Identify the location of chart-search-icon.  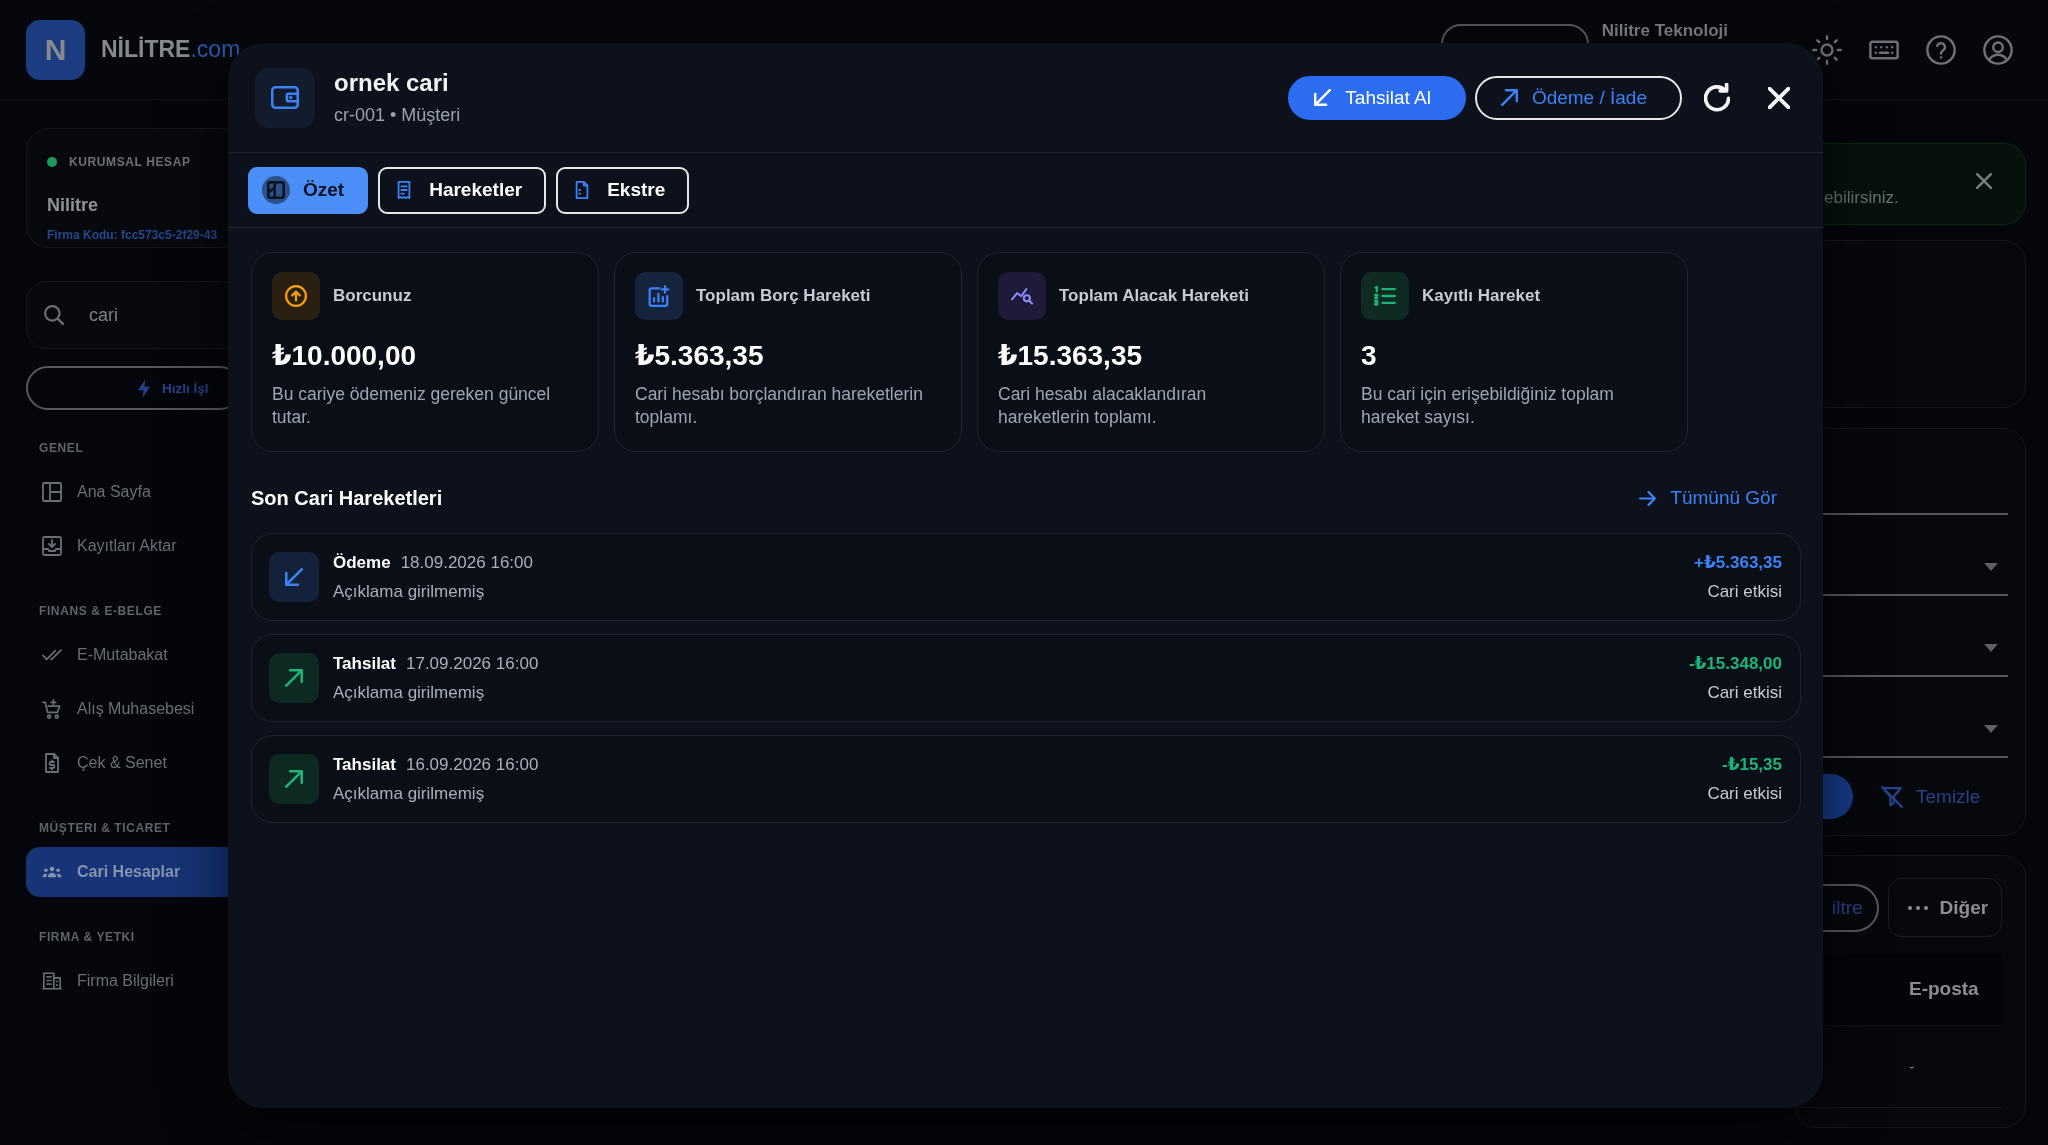
(1022, 296).